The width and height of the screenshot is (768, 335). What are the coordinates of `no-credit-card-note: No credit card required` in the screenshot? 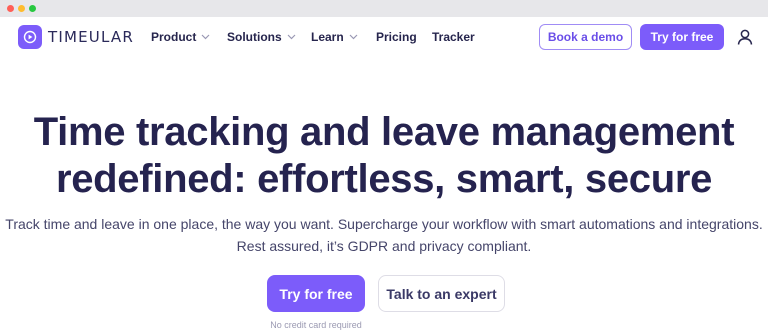 It's located at (316, 325).